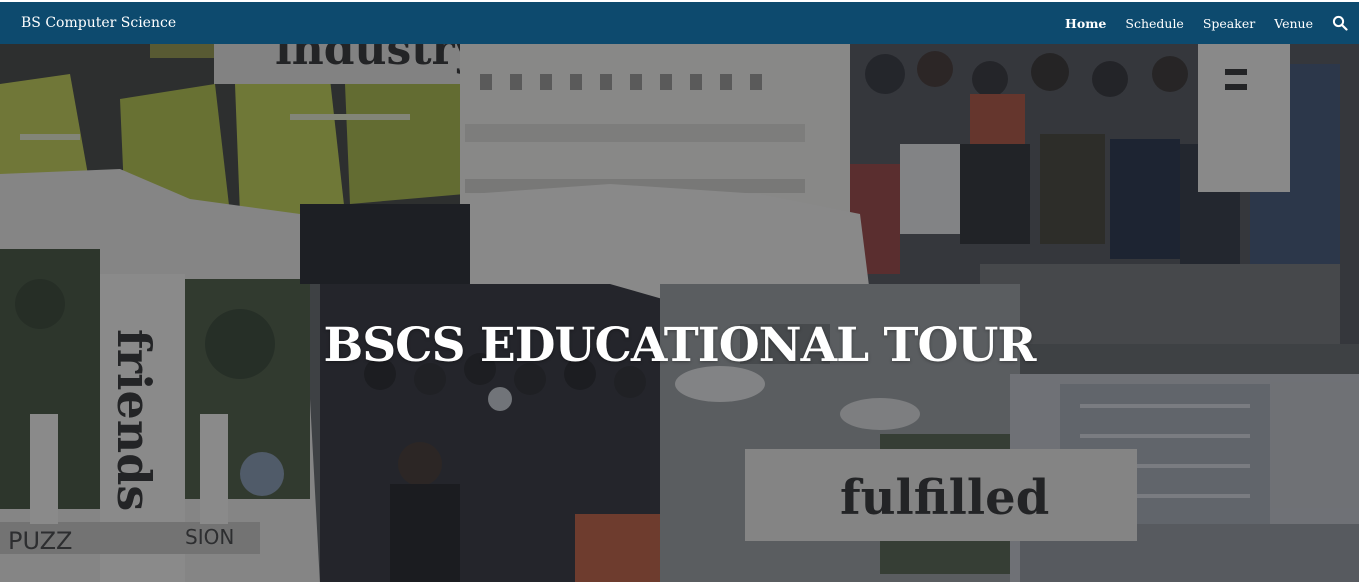 The image size is (1359, 582). I want to click on nav-schedule-link: Schedule, so click(1154, 23).